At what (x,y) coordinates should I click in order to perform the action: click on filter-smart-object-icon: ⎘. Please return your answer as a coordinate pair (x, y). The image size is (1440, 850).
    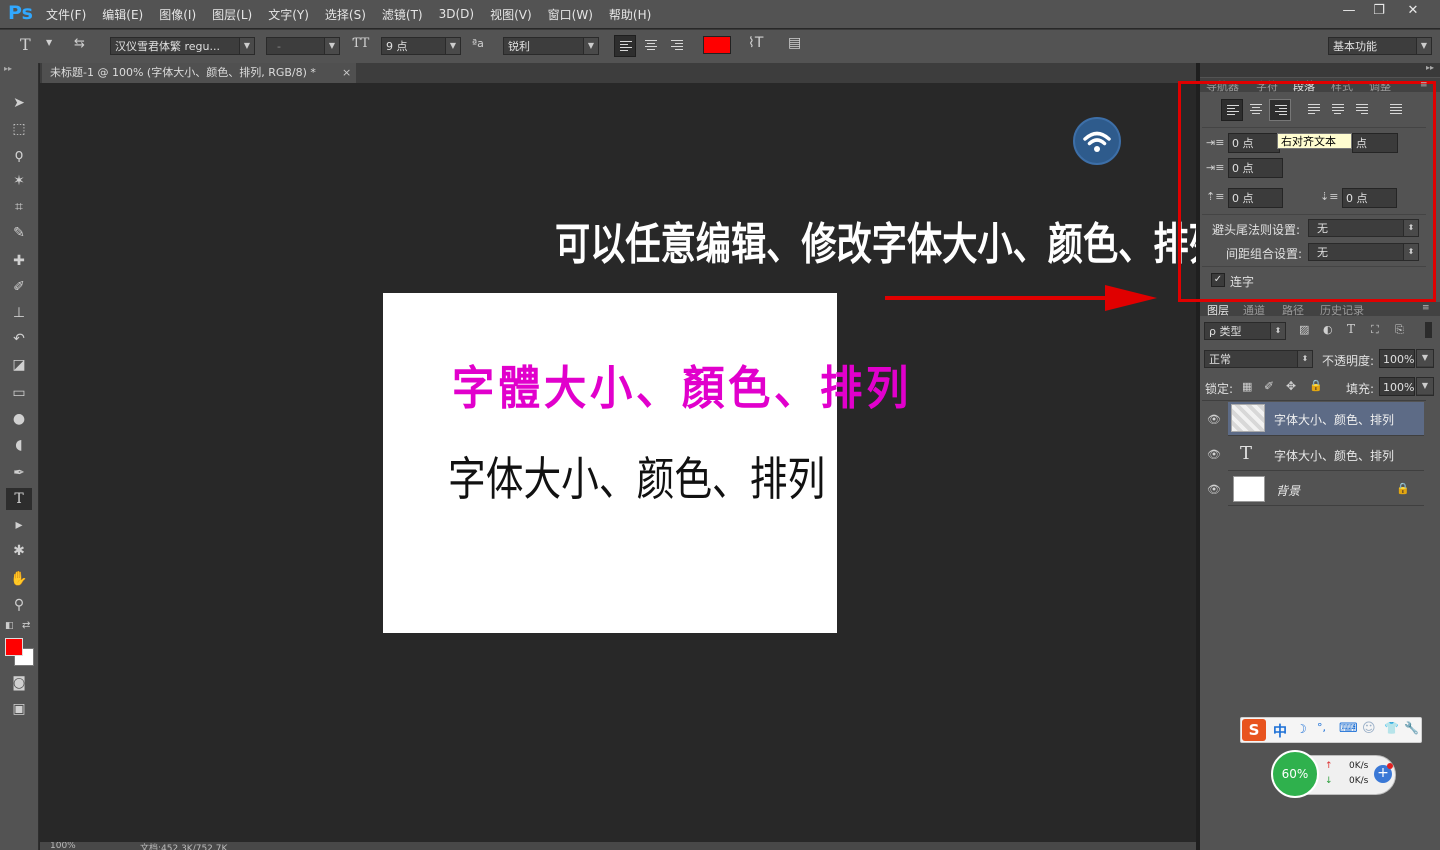
    Looking at the image, I should click on (1399, 330).